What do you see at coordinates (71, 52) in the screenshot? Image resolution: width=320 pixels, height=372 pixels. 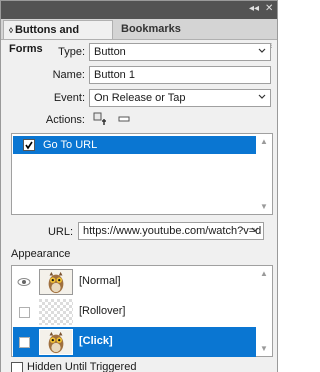 I see `type-label: Type:` at bounding box center [71, 52].